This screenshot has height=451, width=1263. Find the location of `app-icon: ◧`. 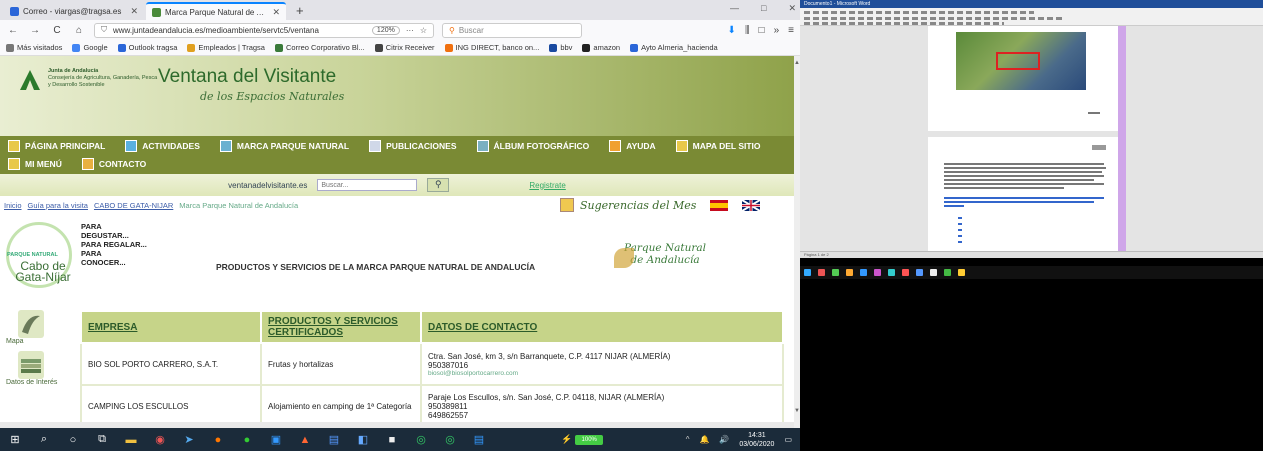

app-icon: ◧ is located at coordinates (363, 440).